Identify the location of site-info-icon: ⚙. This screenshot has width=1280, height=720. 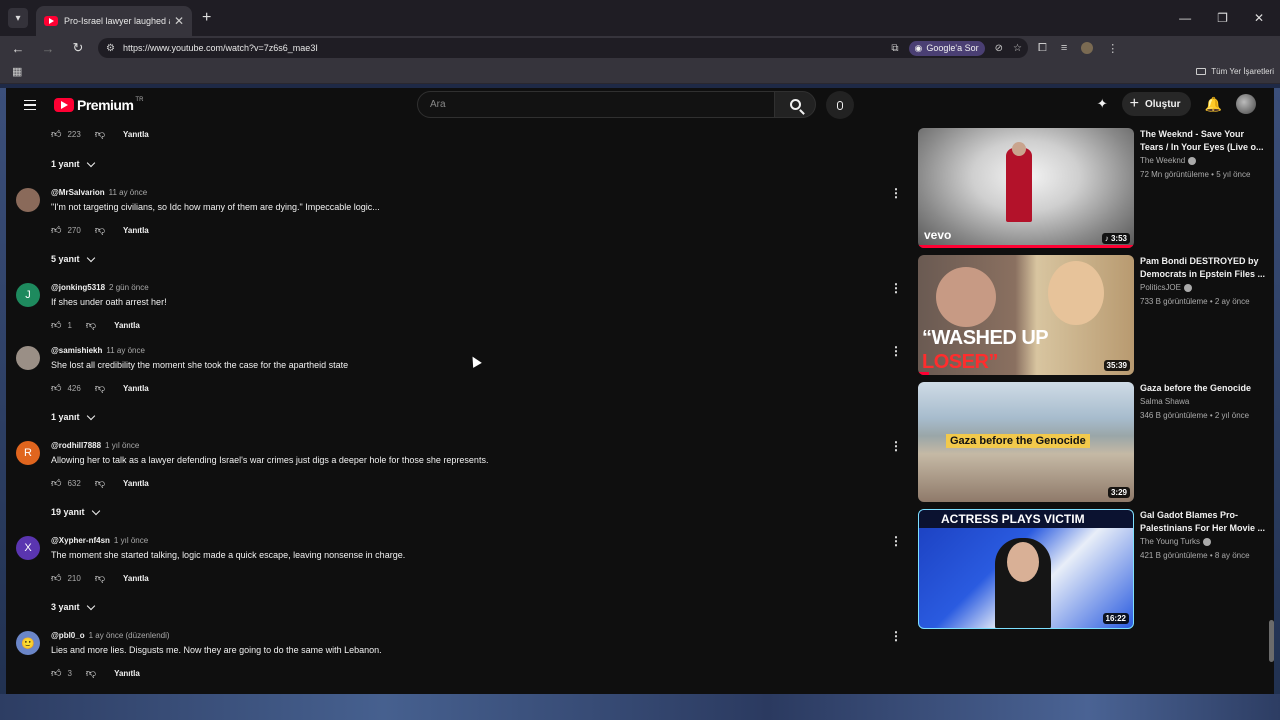
(110, 48).